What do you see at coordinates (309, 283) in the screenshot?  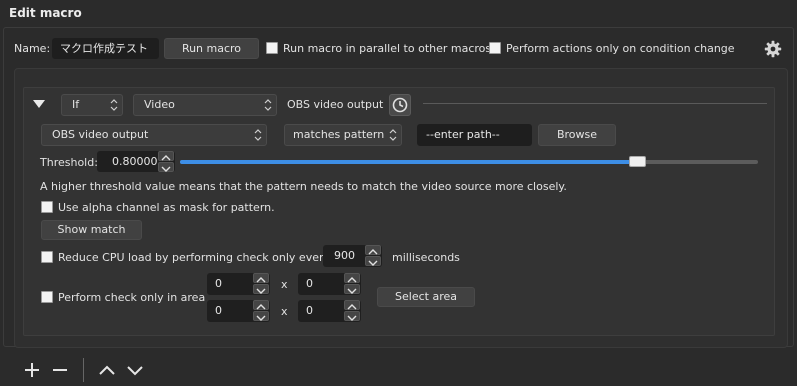 I see `area-y1-value: 0` at bounding box center [309, 283].